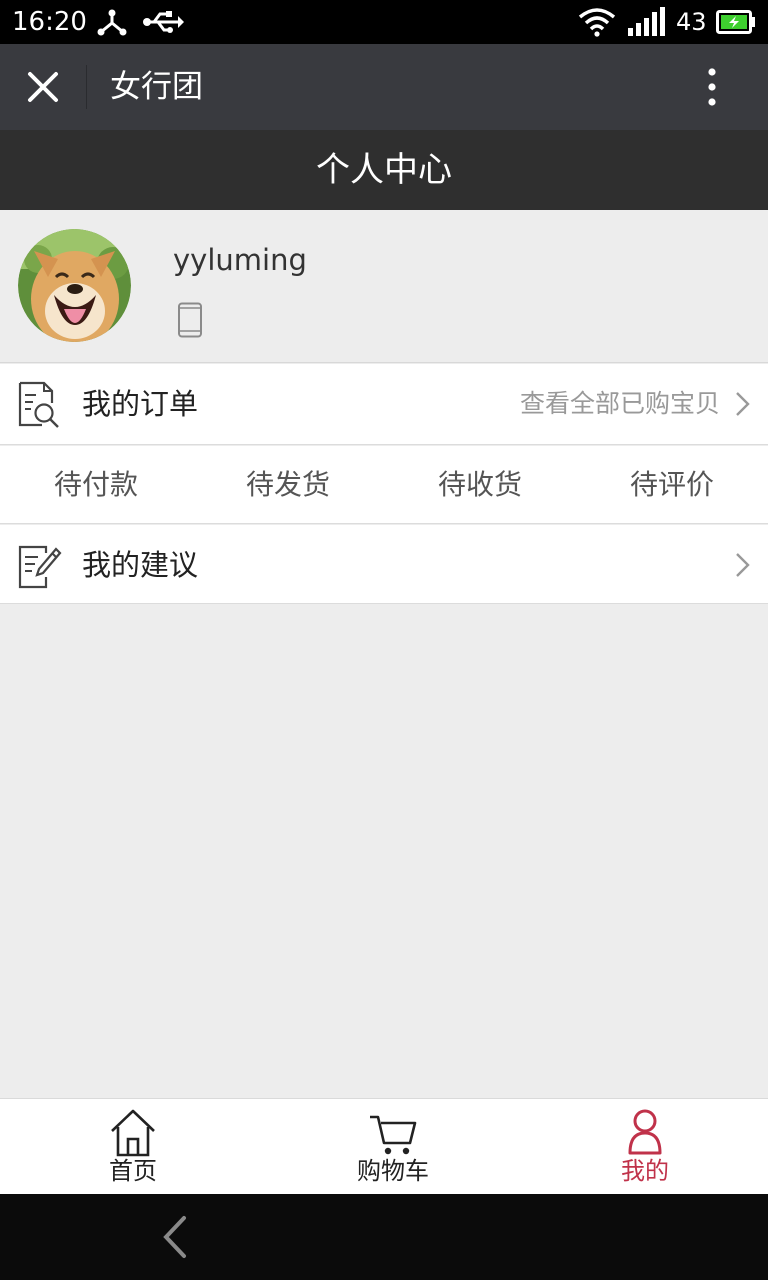 Image resolution: width=768 pixels, height=1280 pixels. I want to click on phone-icon, so click(190, 320).